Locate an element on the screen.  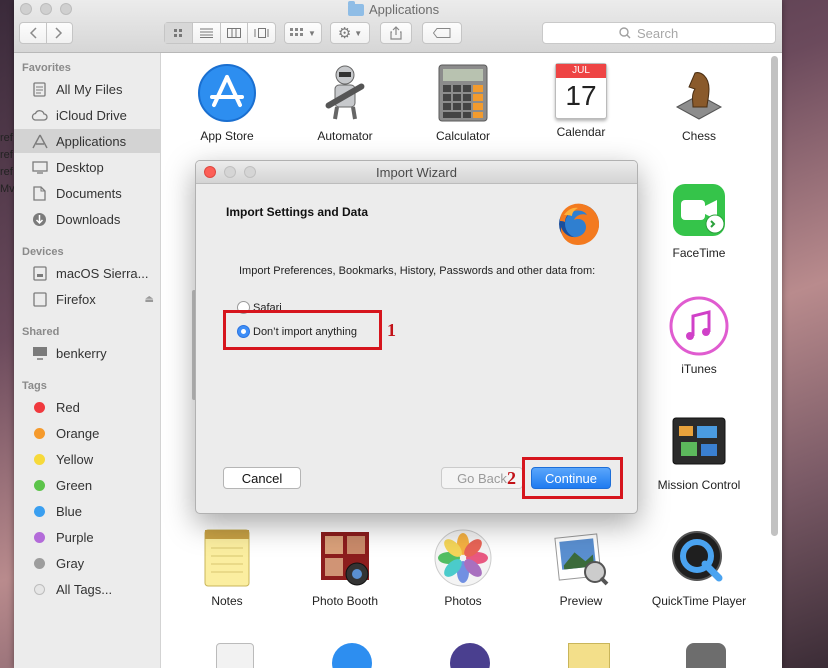
firefox-logo-icon is located at coordinates (579, 224).